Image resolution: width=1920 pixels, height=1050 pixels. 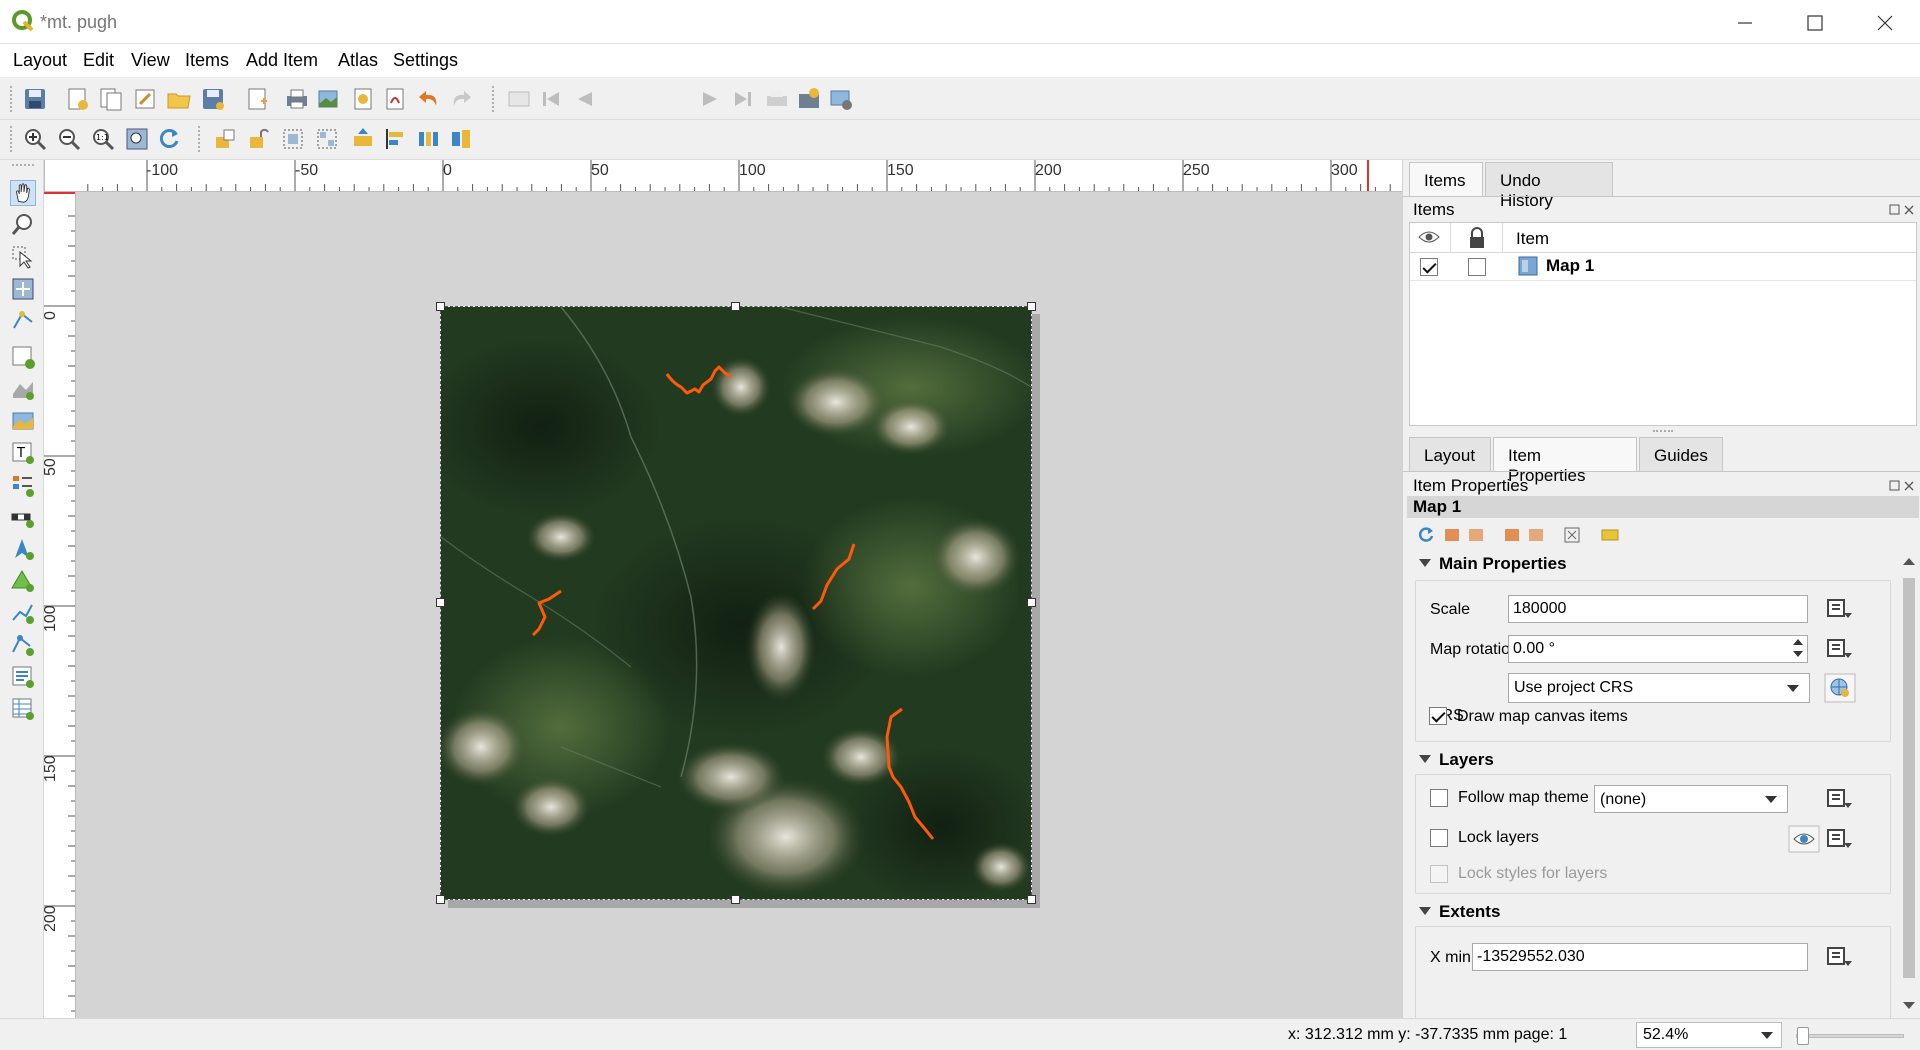 What do you see at coordinates (207, 60) in the screenshot?
I see `menu-items: Items` at bounding box center [207, 60].